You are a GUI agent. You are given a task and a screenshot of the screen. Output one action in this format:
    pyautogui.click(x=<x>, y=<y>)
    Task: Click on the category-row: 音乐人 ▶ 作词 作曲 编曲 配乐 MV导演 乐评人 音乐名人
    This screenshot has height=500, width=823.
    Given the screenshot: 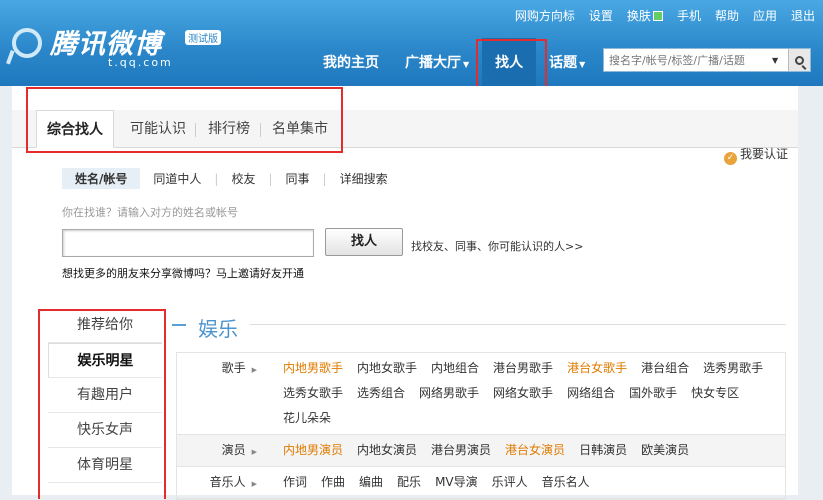 What is the action you would take?
    pyautogui.click(x=481, y=483)
    